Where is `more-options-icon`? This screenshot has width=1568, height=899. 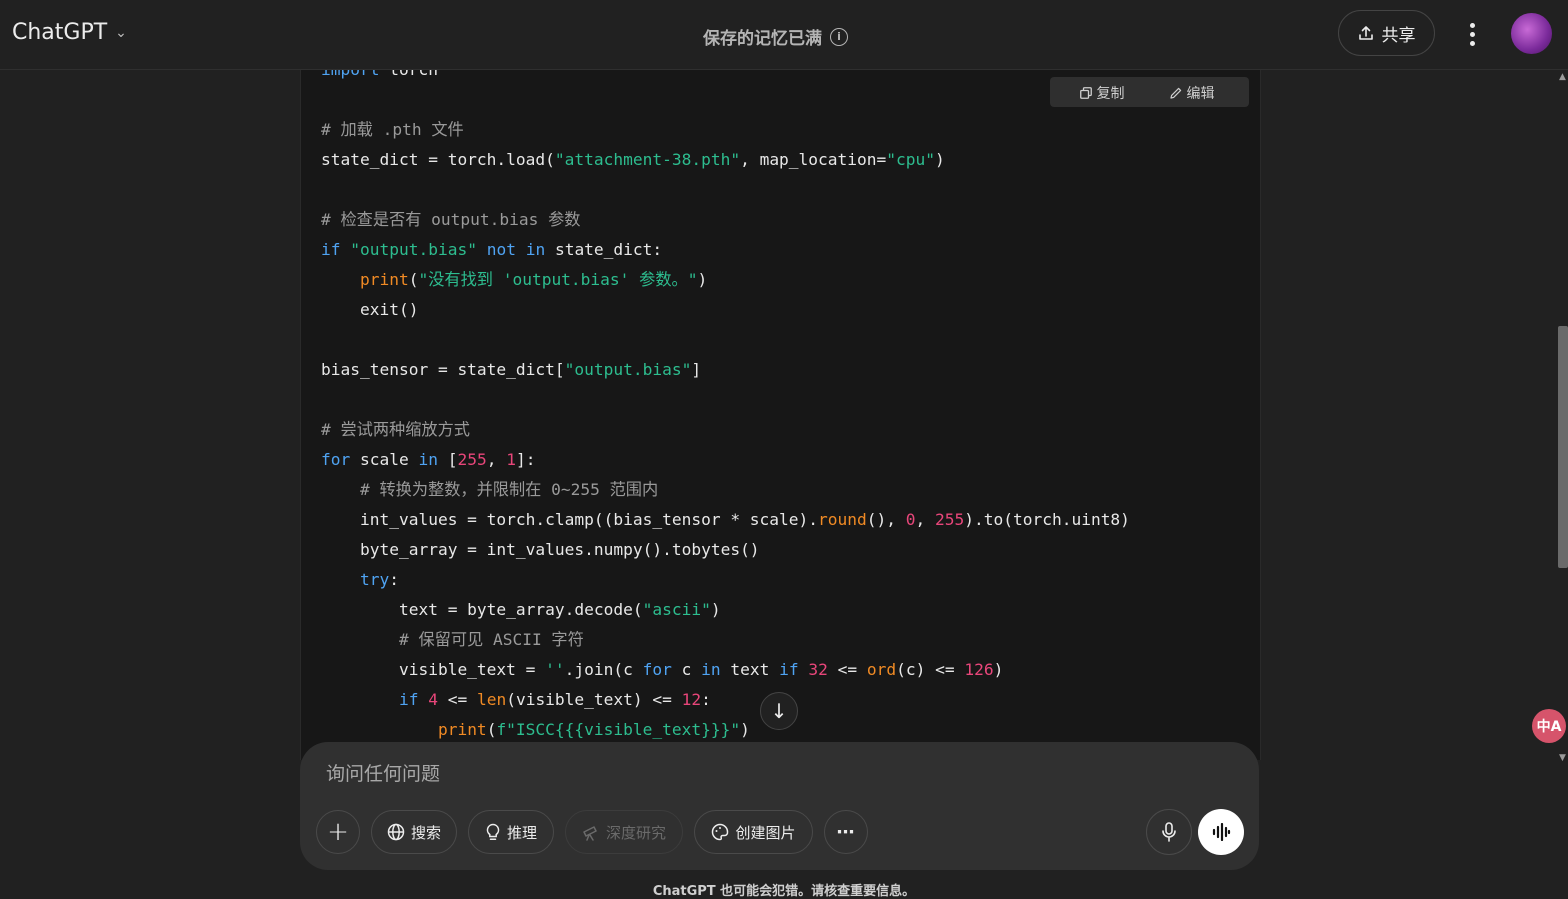 more-options-icon is located at coordinates (1472, 34).